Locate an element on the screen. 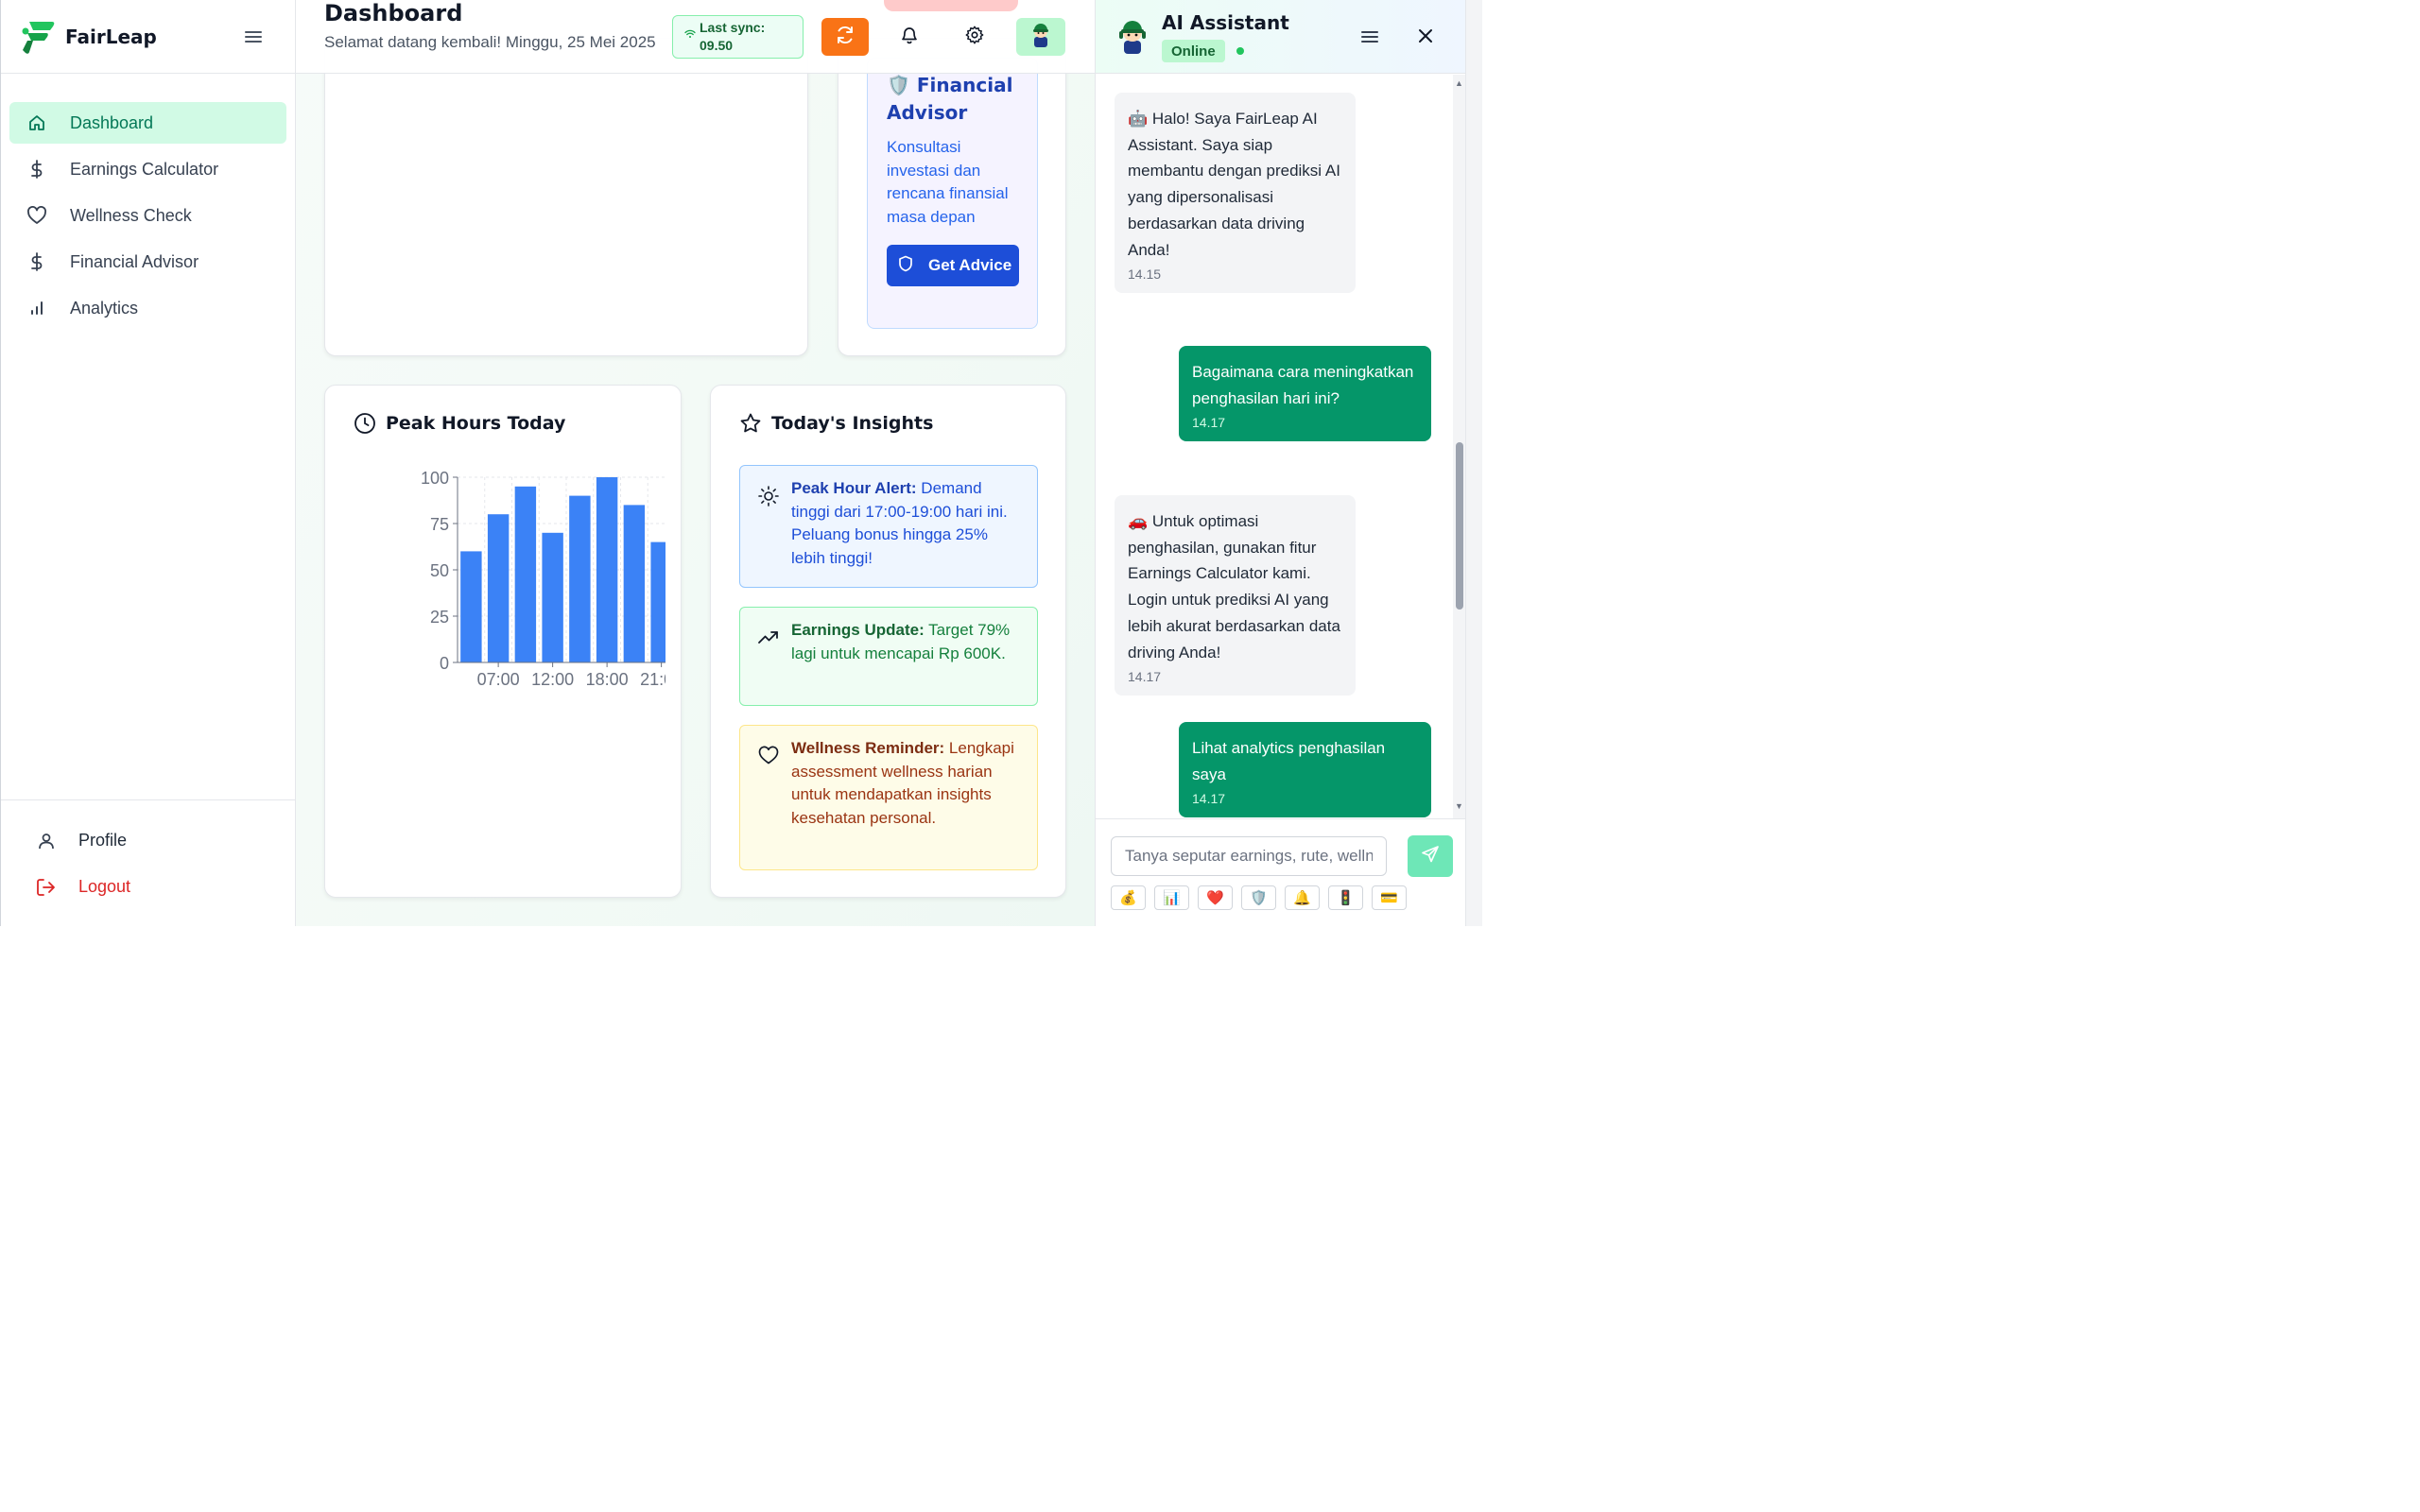 This screenshot has height=1512, width=2420. x-tick-label: 21:00 is located at coordinates (653, 679).